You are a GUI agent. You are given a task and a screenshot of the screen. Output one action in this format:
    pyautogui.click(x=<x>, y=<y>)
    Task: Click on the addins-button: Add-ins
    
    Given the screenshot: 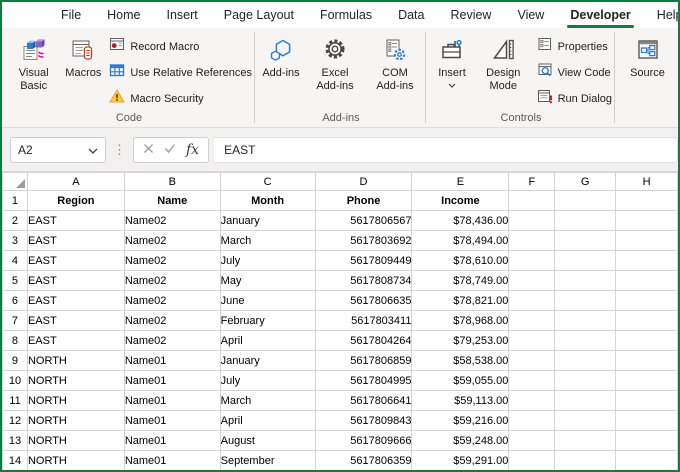 What is the action you would take?
    pyautogui.click(x=281, y=55)
    